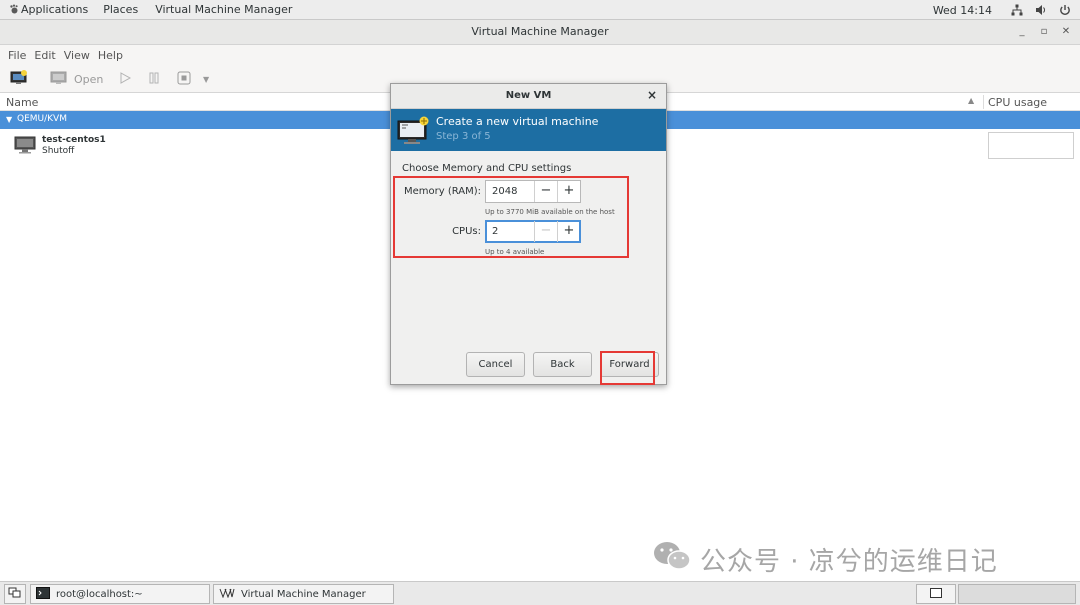 Image resolution: width=1080 pixels, height=605 pixels. What do you see at coordinates (59, 79) in the screenshot?
I see `monitor-icon` at bounding box center [59, 79].